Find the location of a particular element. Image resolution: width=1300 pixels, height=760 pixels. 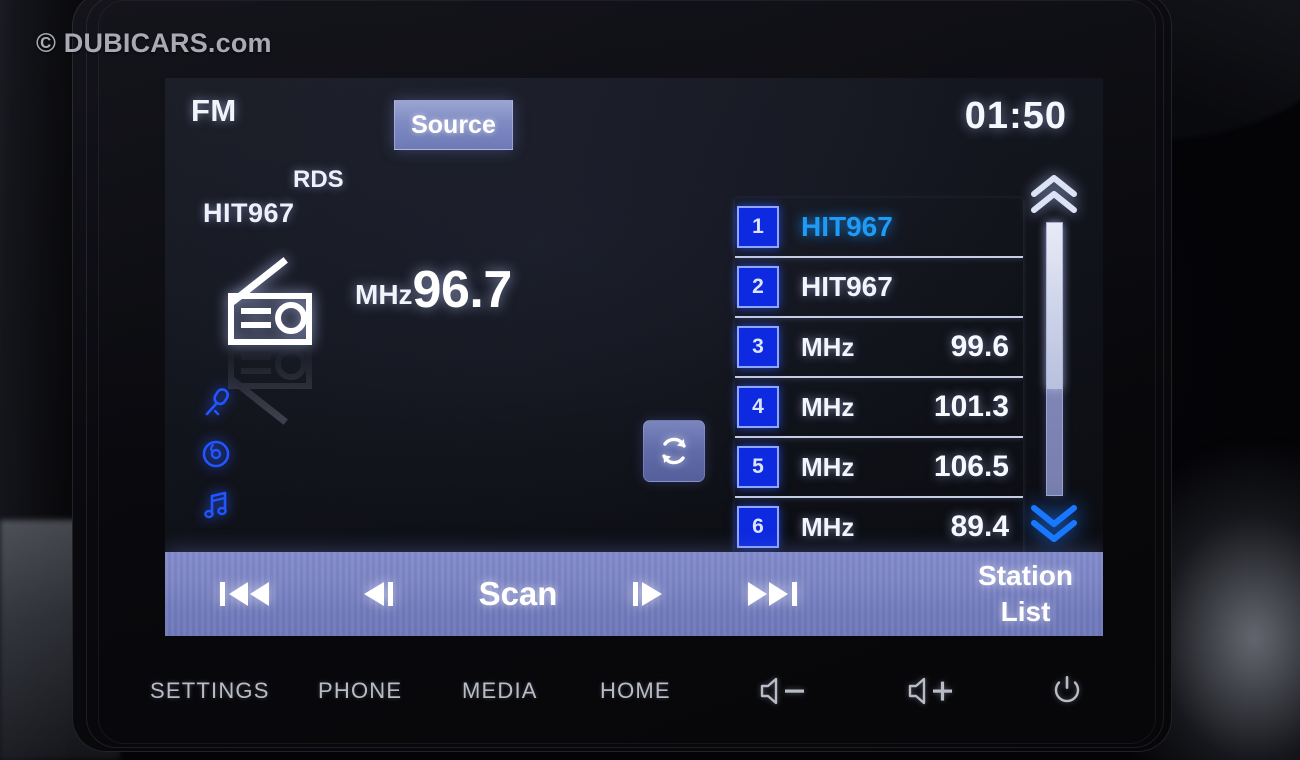

preset-number: 2 is located at coordinates (758, 287).